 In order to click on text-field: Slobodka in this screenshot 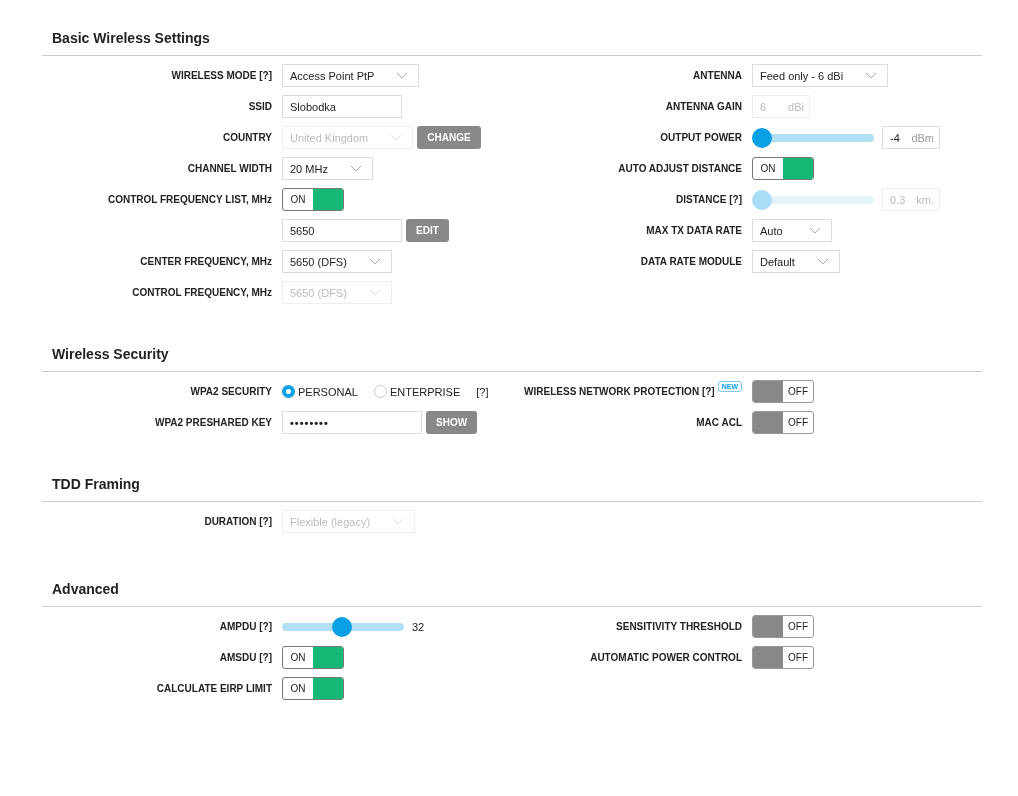, I will do `click(342, 106)`.